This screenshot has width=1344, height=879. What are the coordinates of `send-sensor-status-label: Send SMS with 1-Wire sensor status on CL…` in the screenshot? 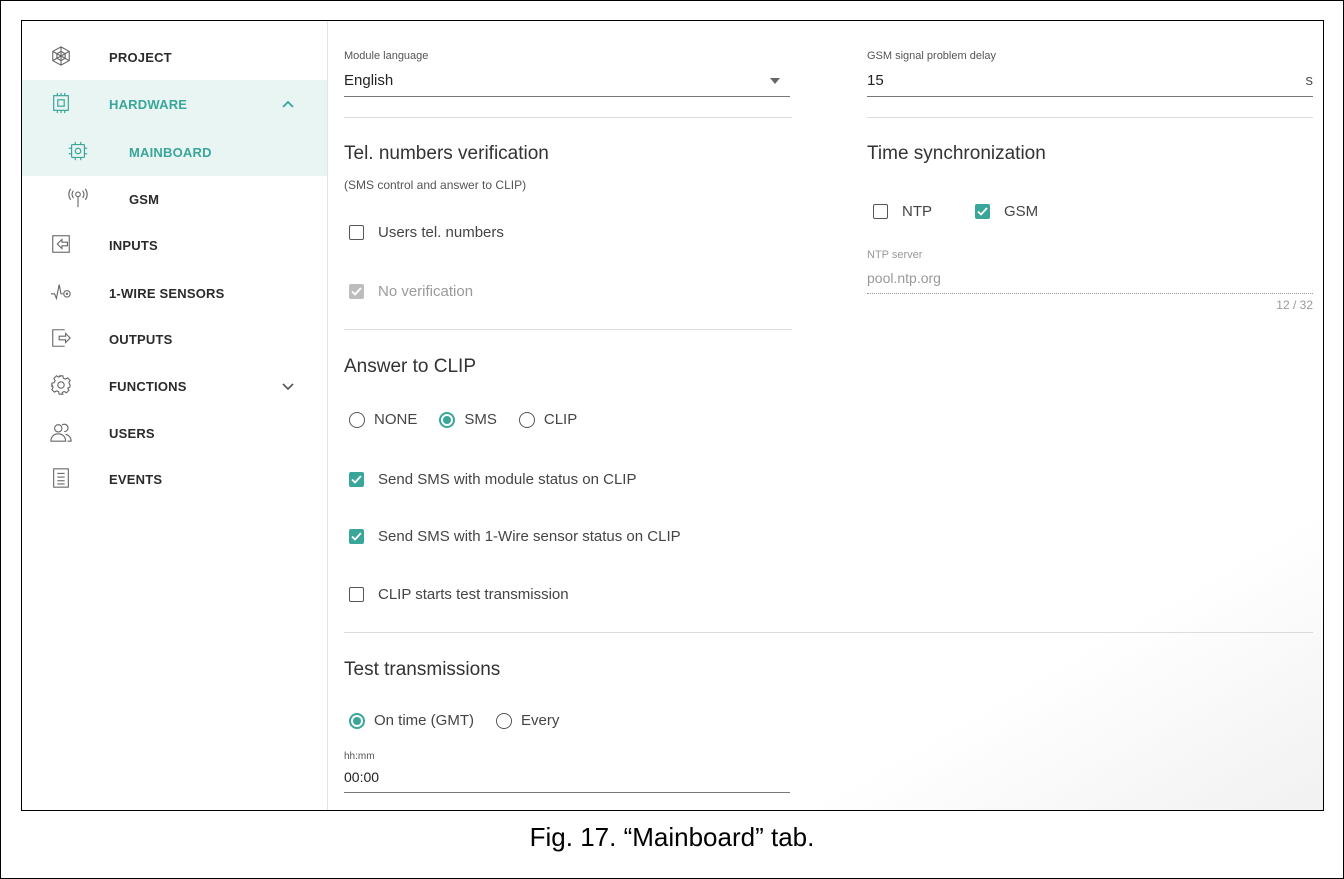 It's located at (529, 536).